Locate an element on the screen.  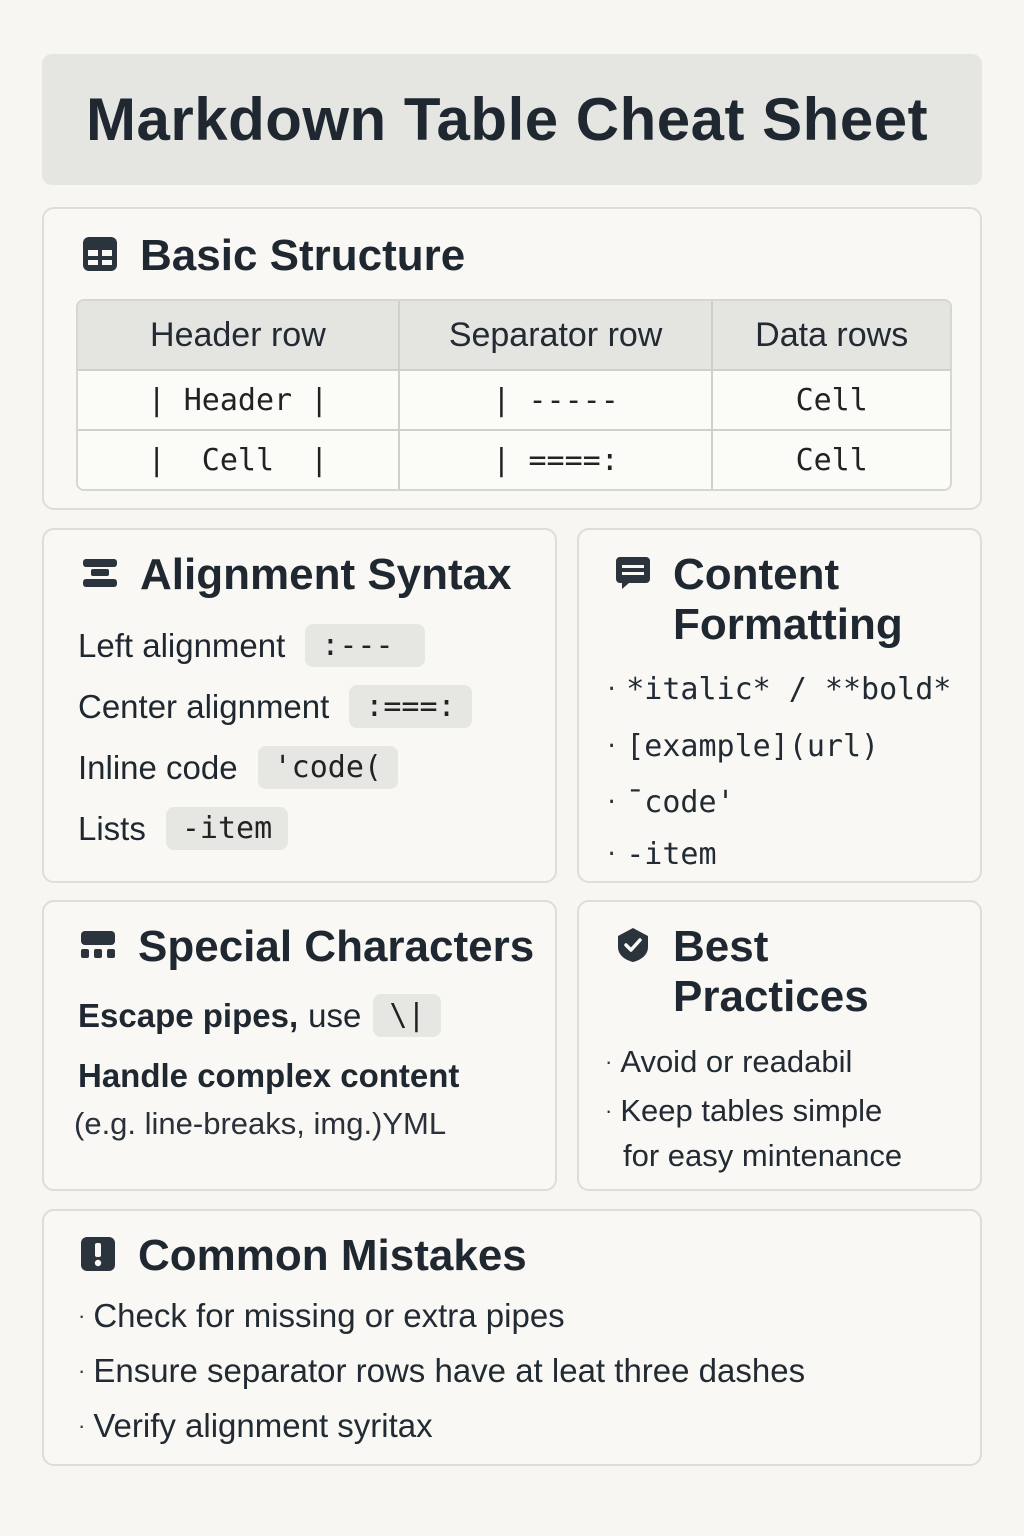
list-item: · Check for missing or extra pipes is located at coordinates (321, 1315).